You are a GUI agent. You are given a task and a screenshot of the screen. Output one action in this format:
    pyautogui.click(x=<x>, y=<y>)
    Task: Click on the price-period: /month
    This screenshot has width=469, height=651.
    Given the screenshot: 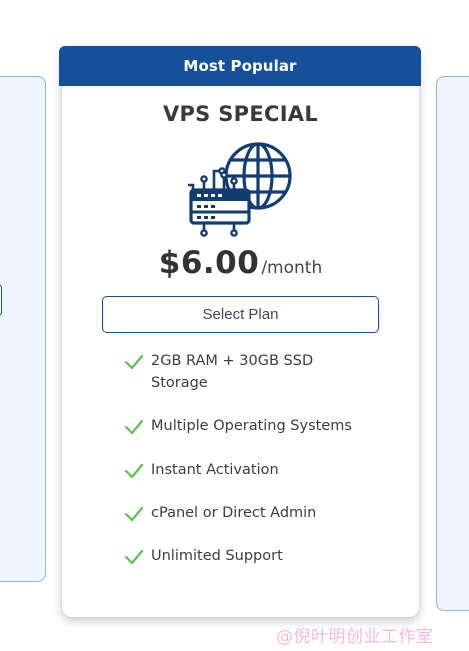 What is the action you would take?
    pyautogui.click(x=292, y=268)
    